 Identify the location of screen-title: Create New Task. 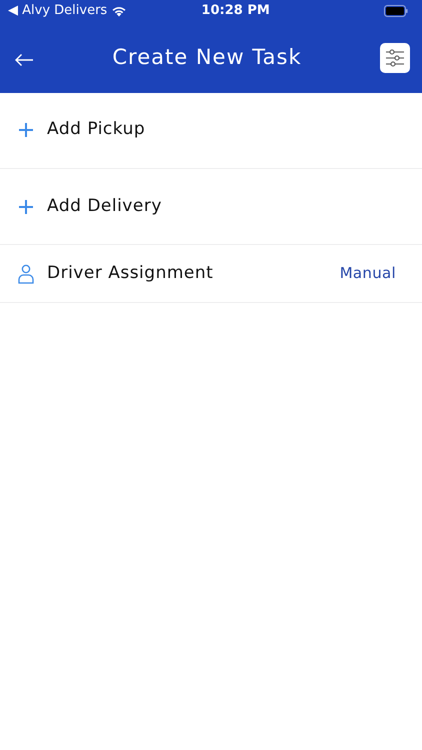
(207, 57).